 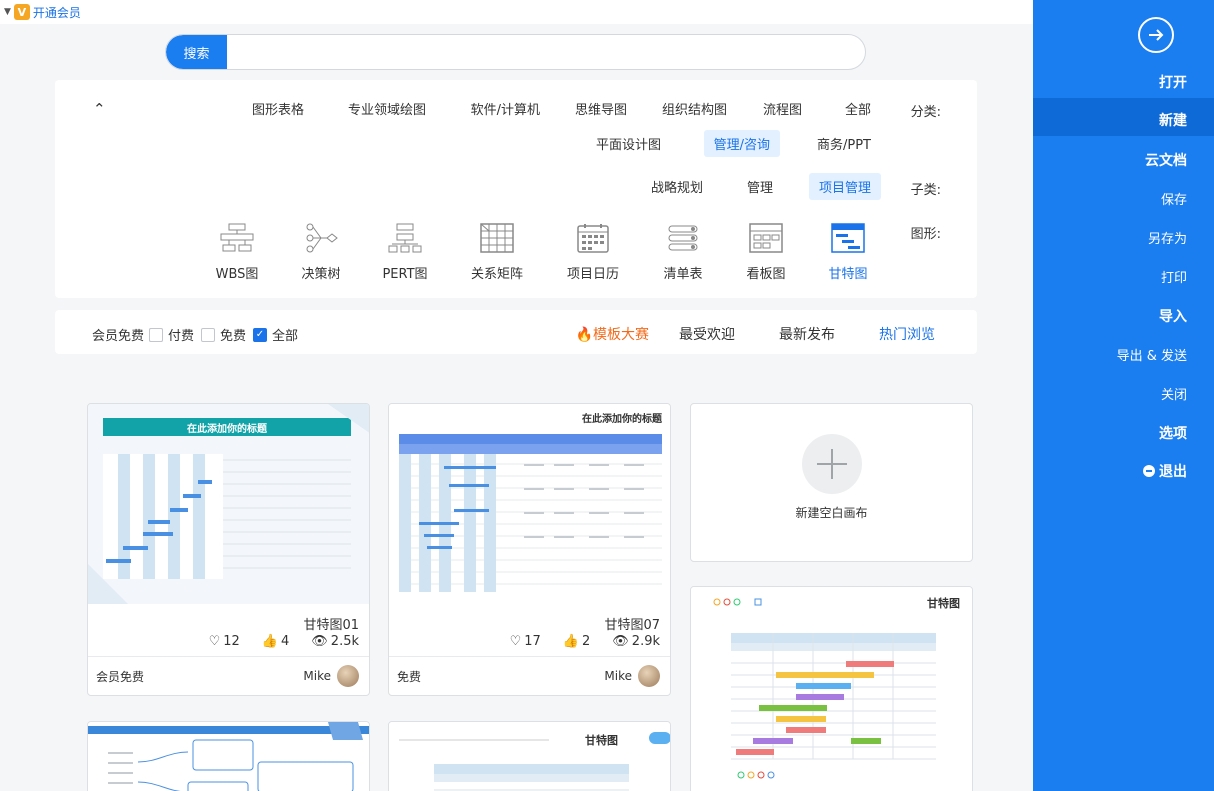 What do you see at coordinates (925, 112) in the screenshot?
I see `category-label: 分类:` at bounding box center [925, 112].